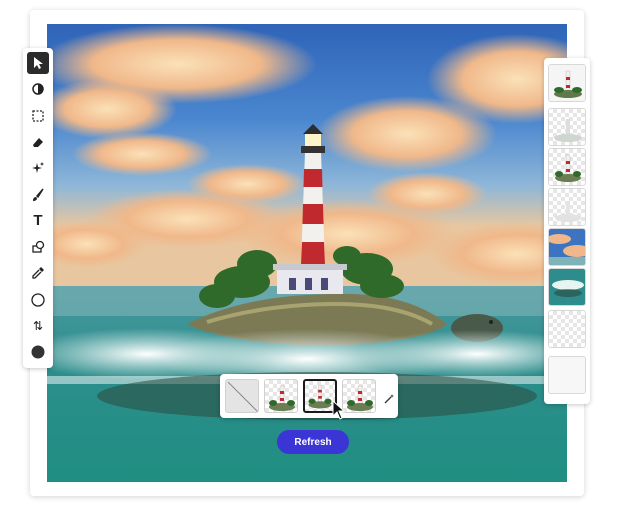  Describe the element at coordinates (339, 410) in the screenshot. I see `mouse-cursor-icon` at that location.